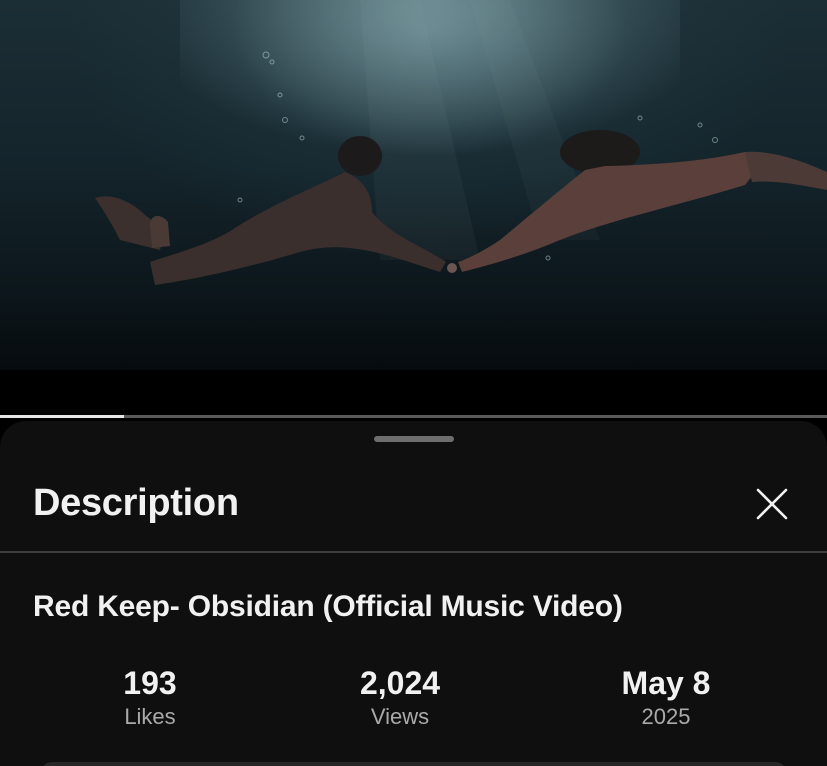 Image resolution: width=827 pixels, height=766 pixels. I want to click on upload-year: 2025, so click(666, 716).